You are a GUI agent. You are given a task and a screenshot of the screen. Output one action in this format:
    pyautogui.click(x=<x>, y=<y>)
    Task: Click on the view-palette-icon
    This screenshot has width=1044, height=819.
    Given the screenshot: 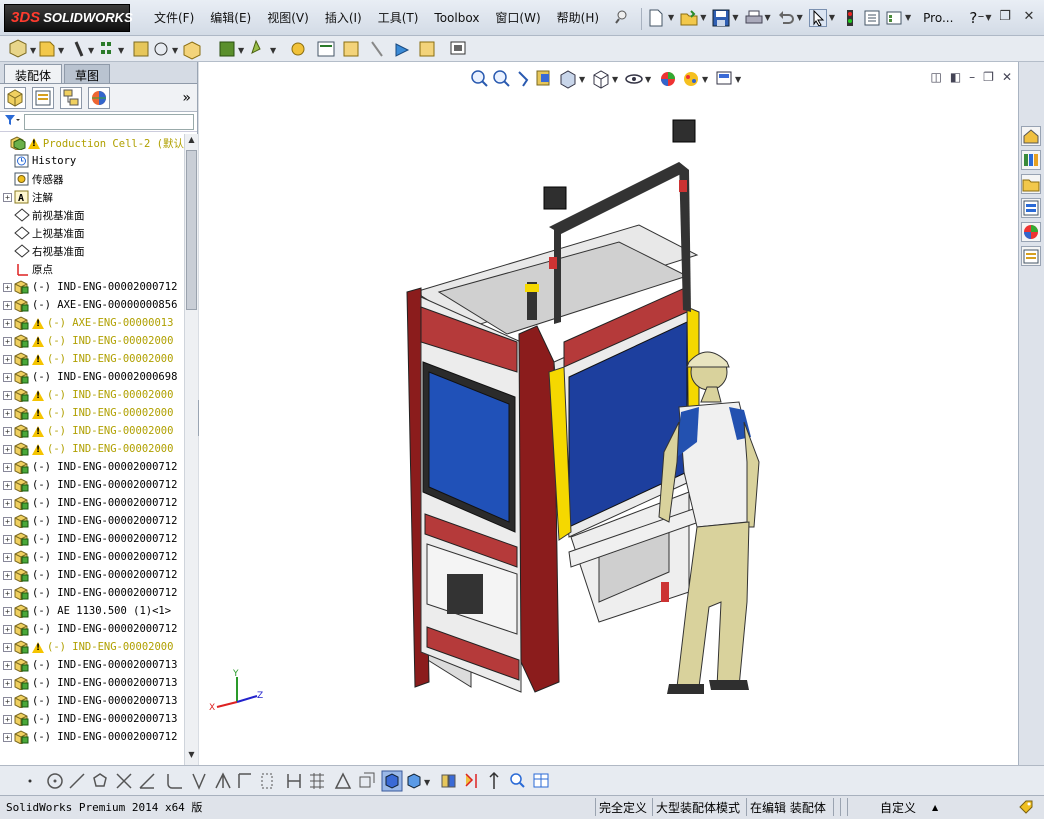 What is the action you would take?
    pyautogui.click(x=1031, y=208)
    